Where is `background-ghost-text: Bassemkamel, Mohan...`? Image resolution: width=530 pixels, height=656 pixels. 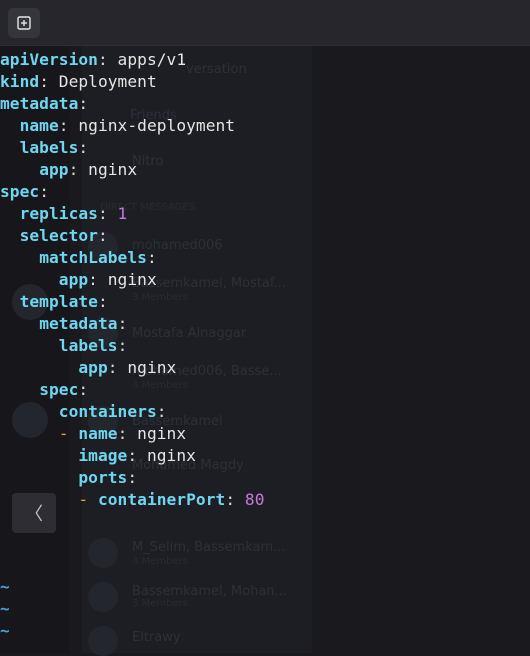 background-ghost-text: Bassemkamel, Mohan... is located at coordinates (209, 591).